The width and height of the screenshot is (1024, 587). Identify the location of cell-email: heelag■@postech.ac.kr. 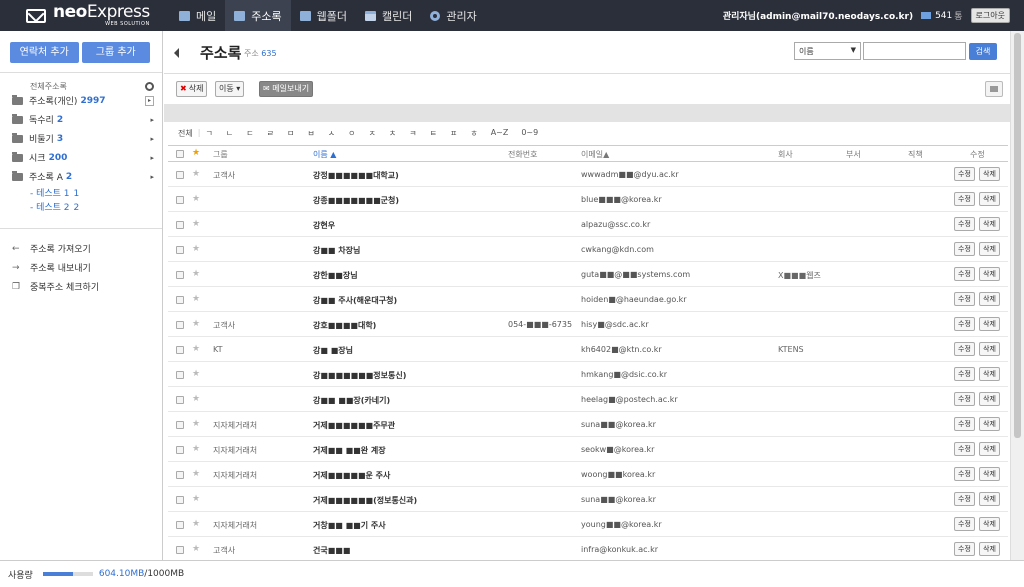
(629, 399).